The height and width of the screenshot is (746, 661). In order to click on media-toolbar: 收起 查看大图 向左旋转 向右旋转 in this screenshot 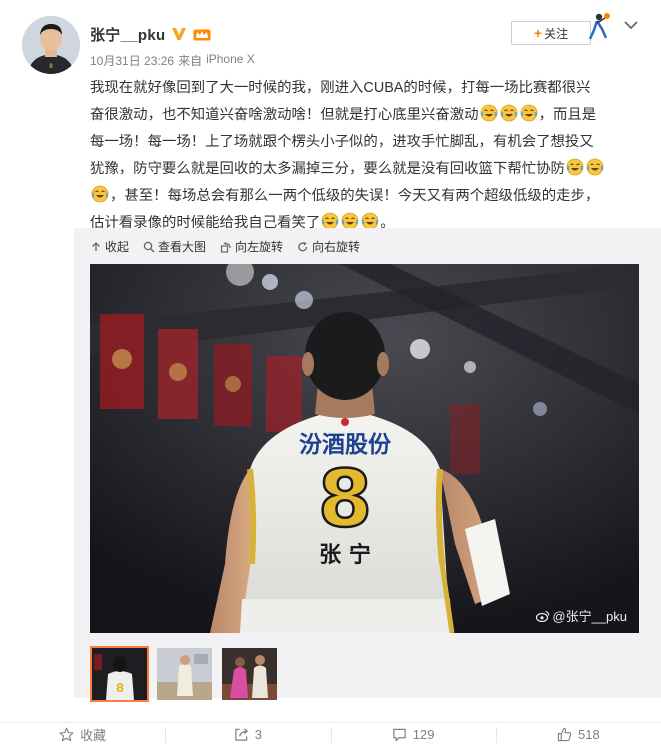, I will do `click(225, 246)`.